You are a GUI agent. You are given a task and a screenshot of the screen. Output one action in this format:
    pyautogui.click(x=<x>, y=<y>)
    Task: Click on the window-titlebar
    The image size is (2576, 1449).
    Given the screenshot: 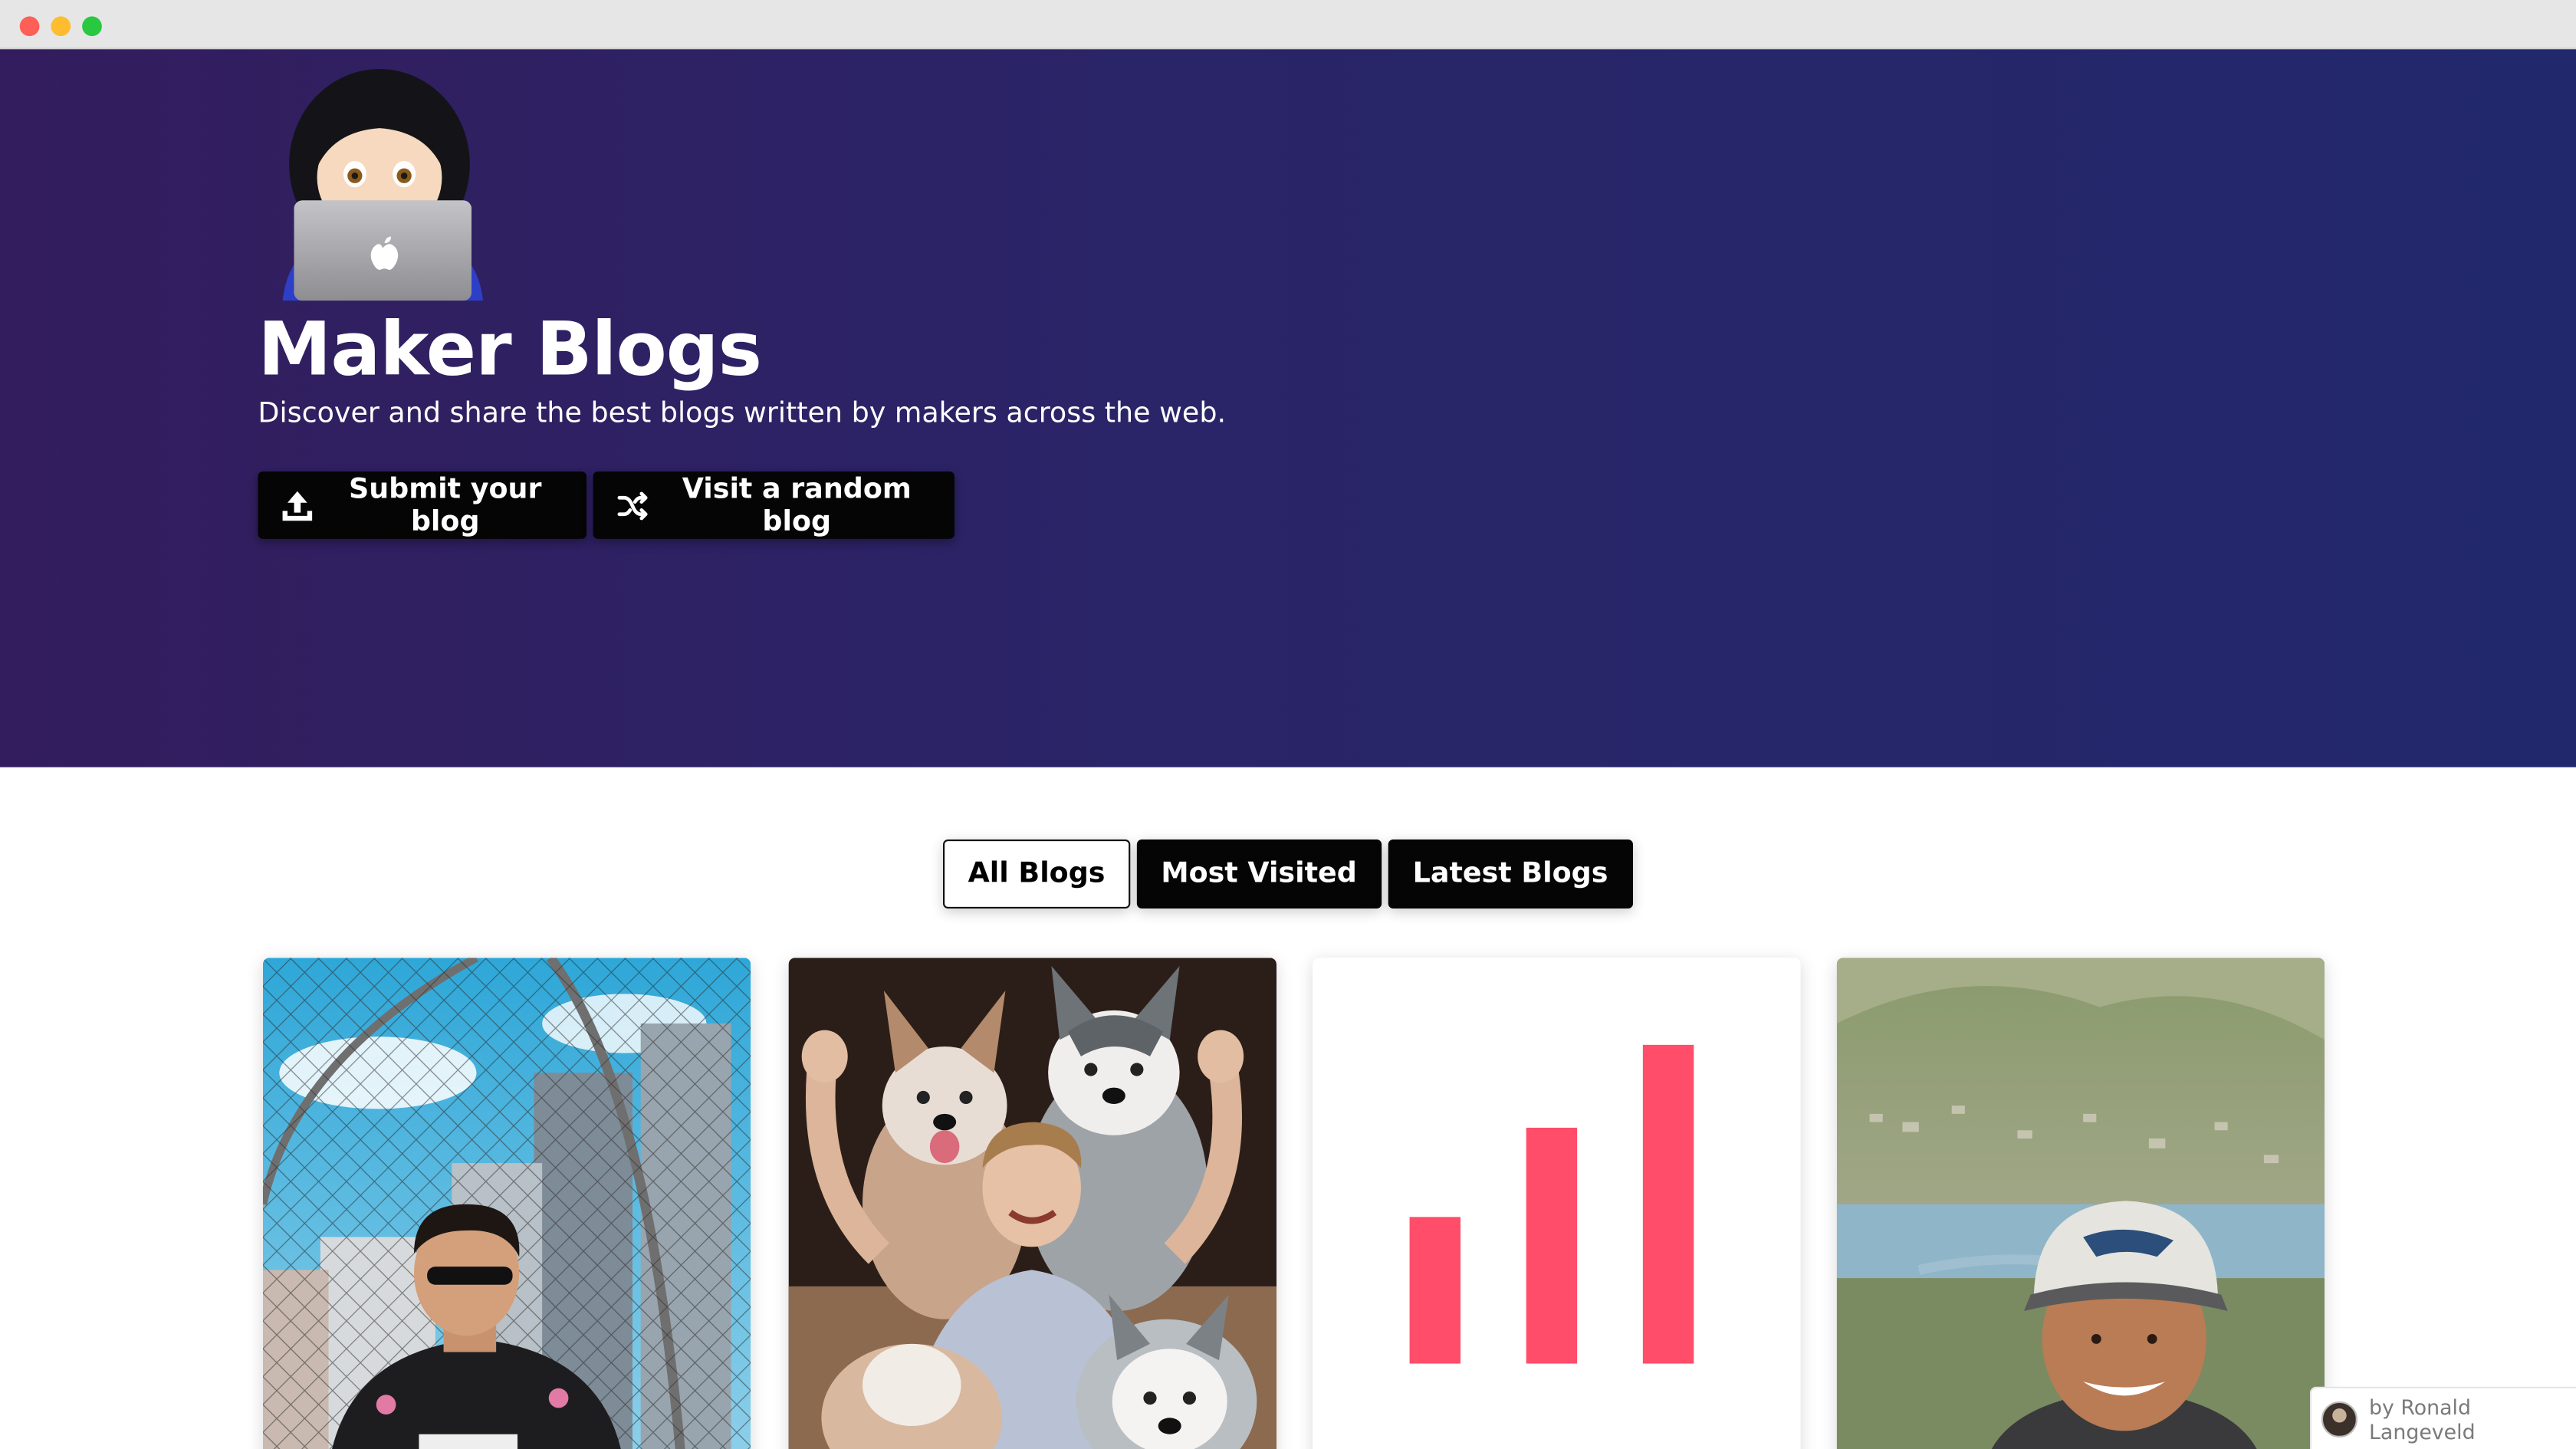 What is the action you would take?
    pyautogui.click(x=1288, y=25)
    